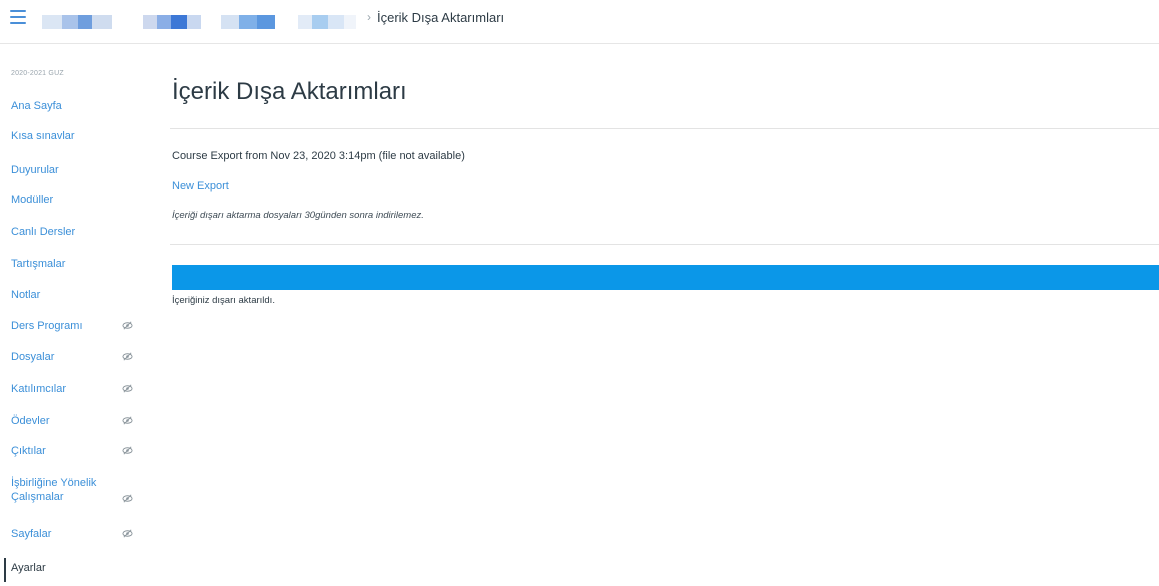 This screenshot has height=586, width=1159. I want to click on sidebar-item: Çıktılar, so click(28, 451).